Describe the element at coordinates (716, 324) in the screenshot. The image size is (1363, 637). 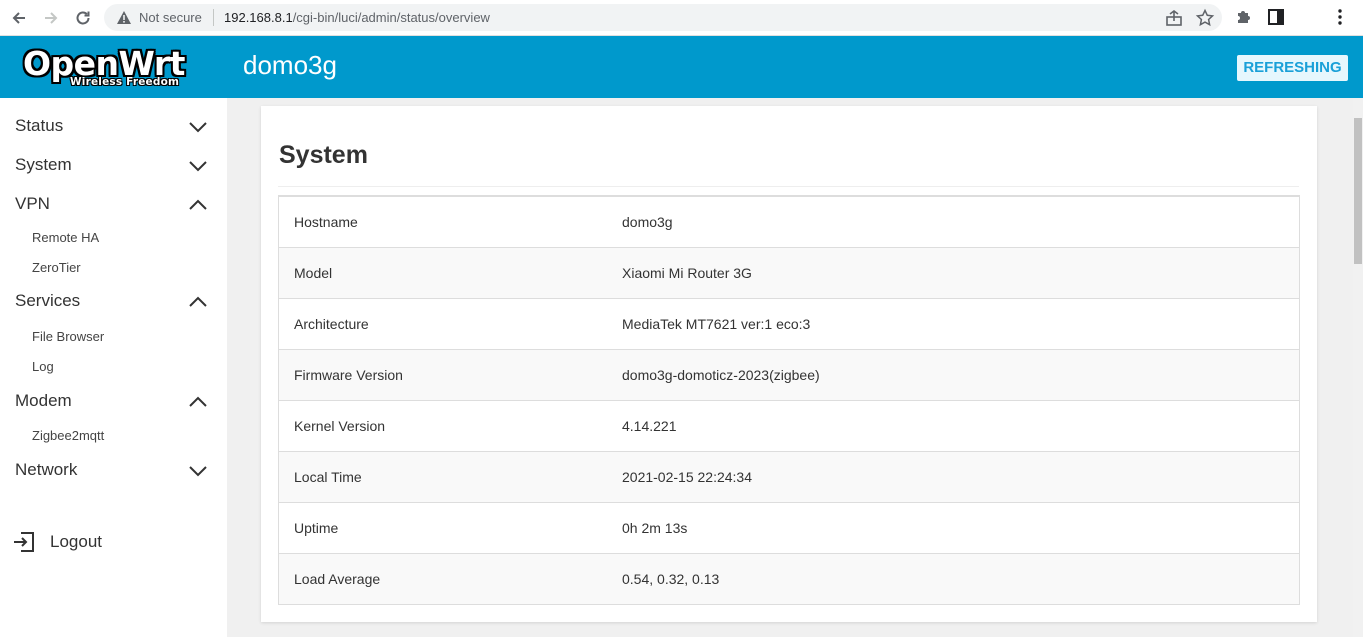
I see `row-value: MediaTek MT7621 ver:1 eco:3` at that location.